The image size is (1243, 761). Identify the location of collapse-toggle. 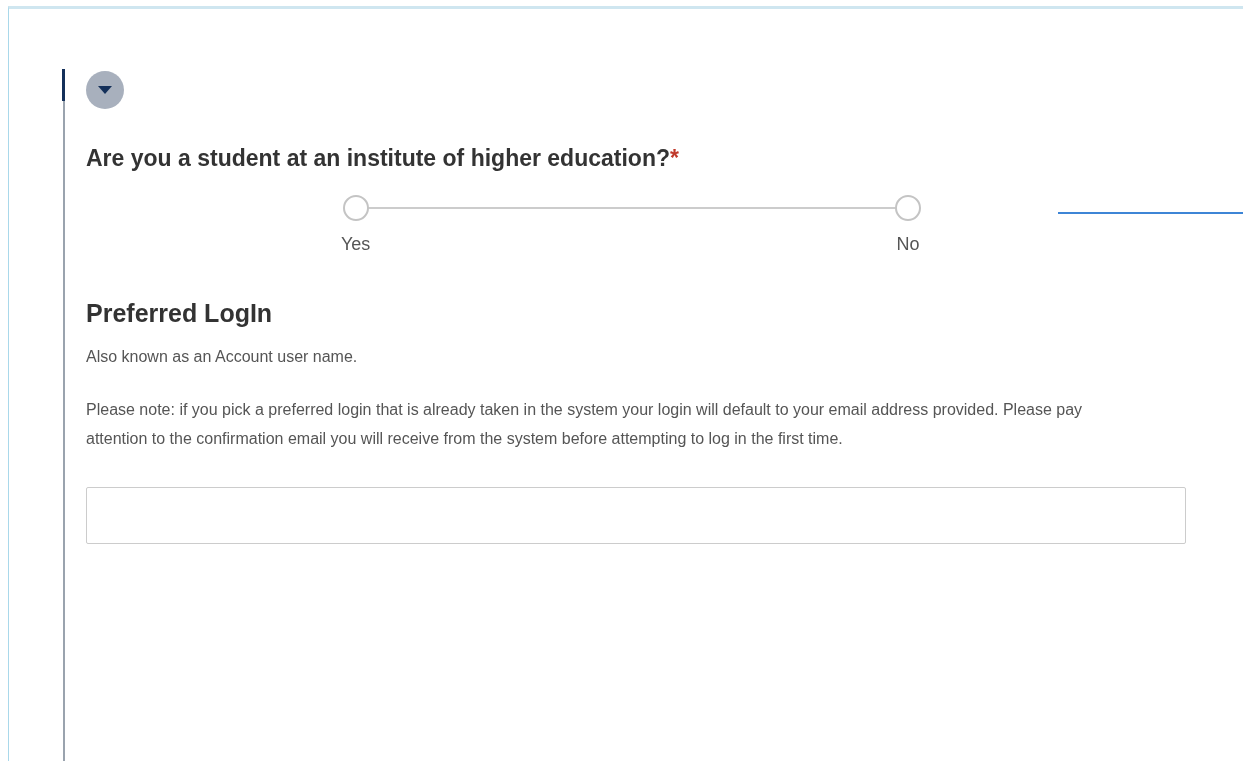
(105, 90).